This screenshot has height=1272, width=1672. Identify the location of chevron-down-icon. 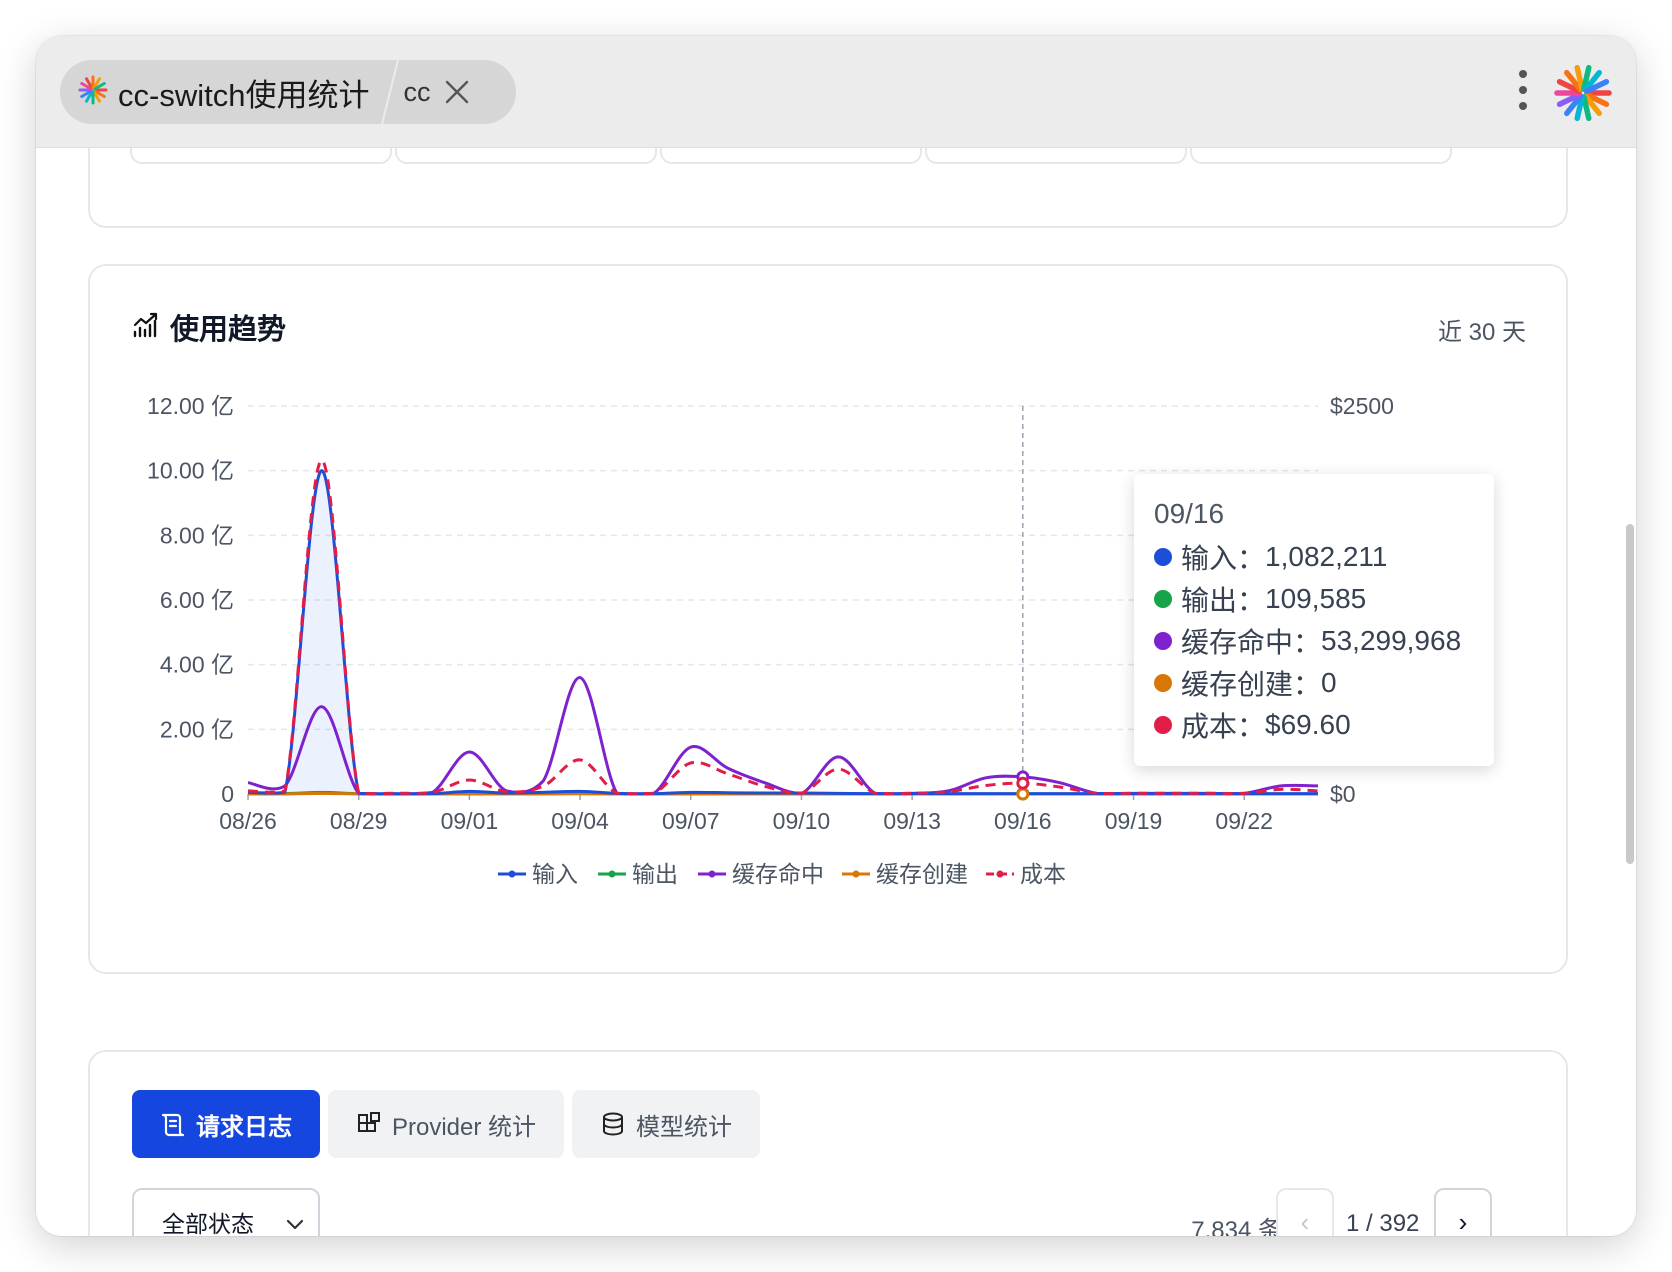
(295, 1225).